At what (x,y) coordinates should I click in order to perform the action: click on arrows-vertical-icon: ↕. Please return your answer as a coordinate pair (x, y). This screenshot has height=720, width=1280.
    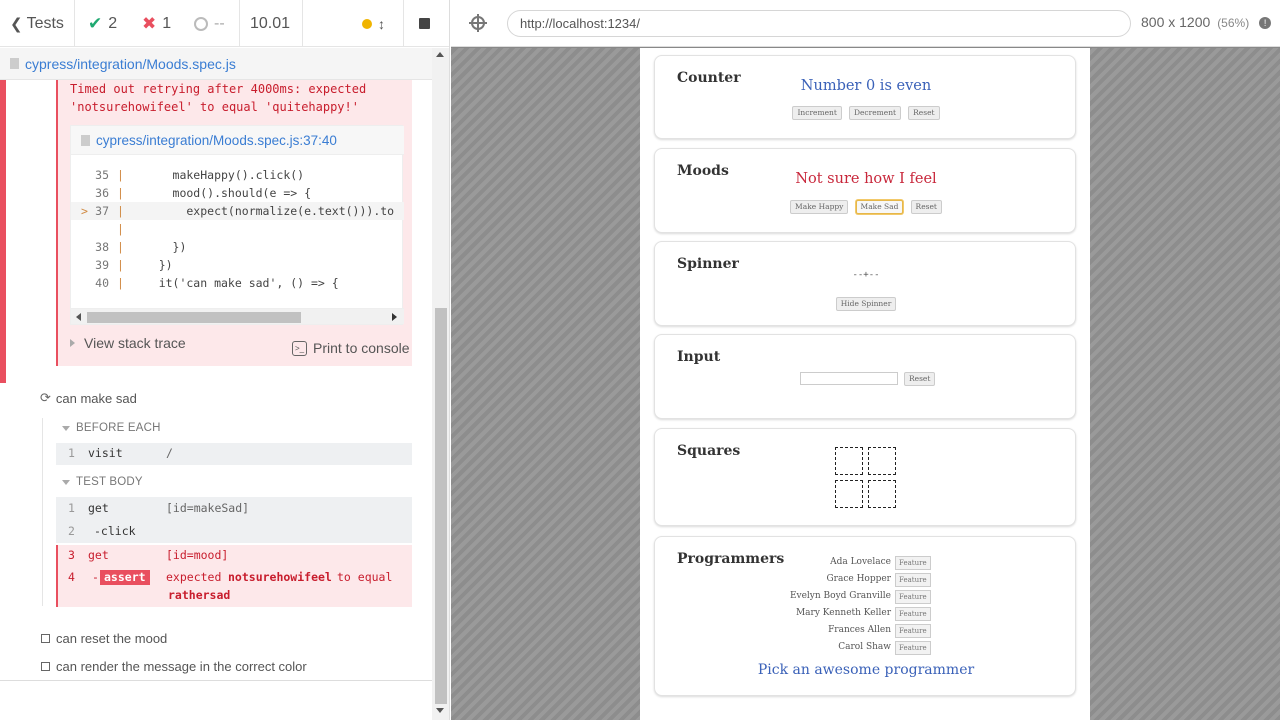
    Looking at the image, I should click on (381, 23).